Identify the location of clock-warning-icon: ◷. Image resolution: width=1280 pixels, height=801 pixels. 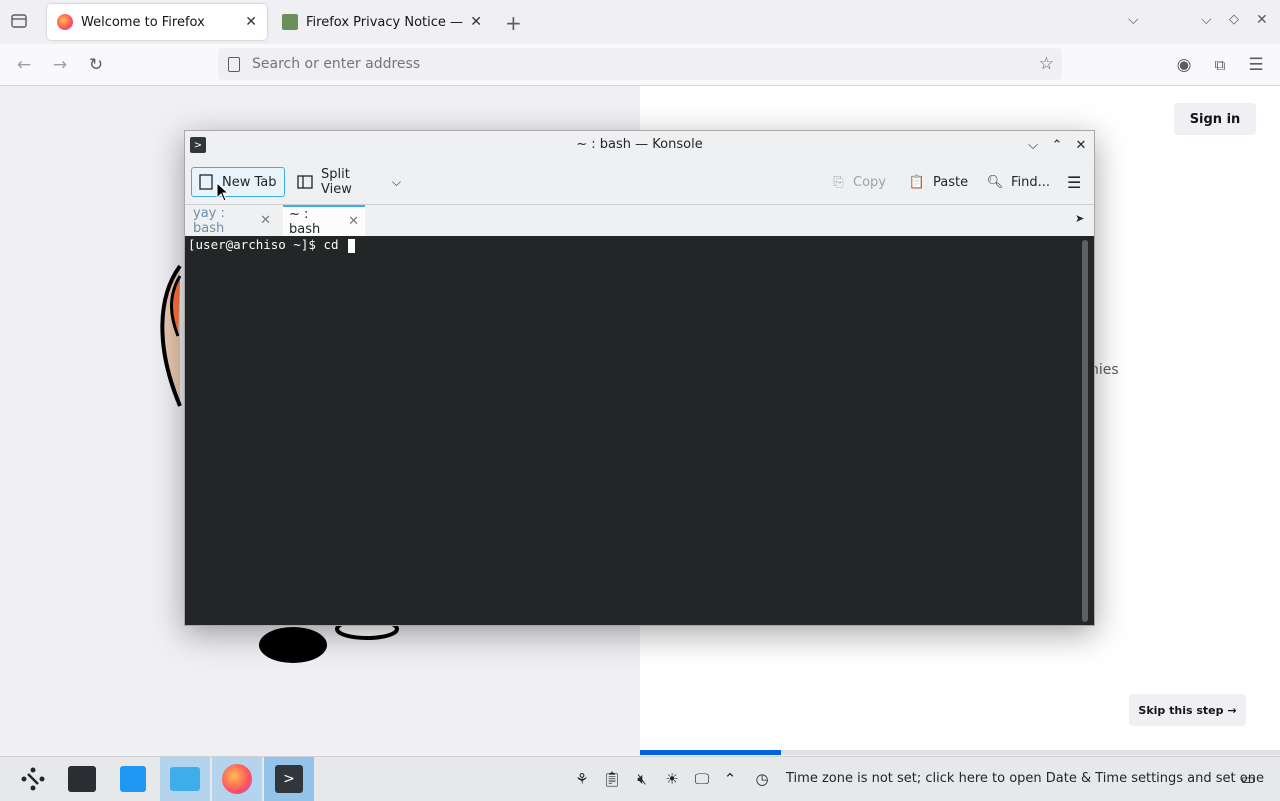
(762, 779).